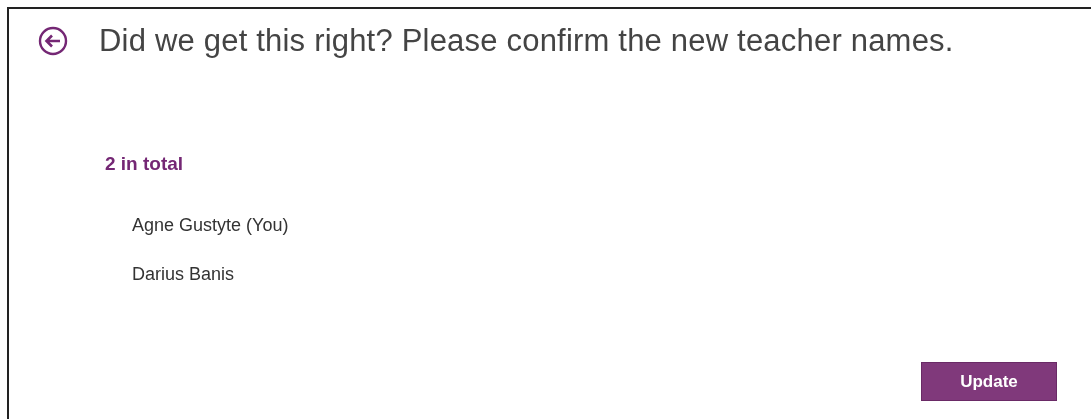 This screenshot has width=1091, height=419. What do you see at coordinates (211, 225) in the screenshot?
I see `teacher-name: Agne Gustyte (You)` at bounding box center [211, 225].